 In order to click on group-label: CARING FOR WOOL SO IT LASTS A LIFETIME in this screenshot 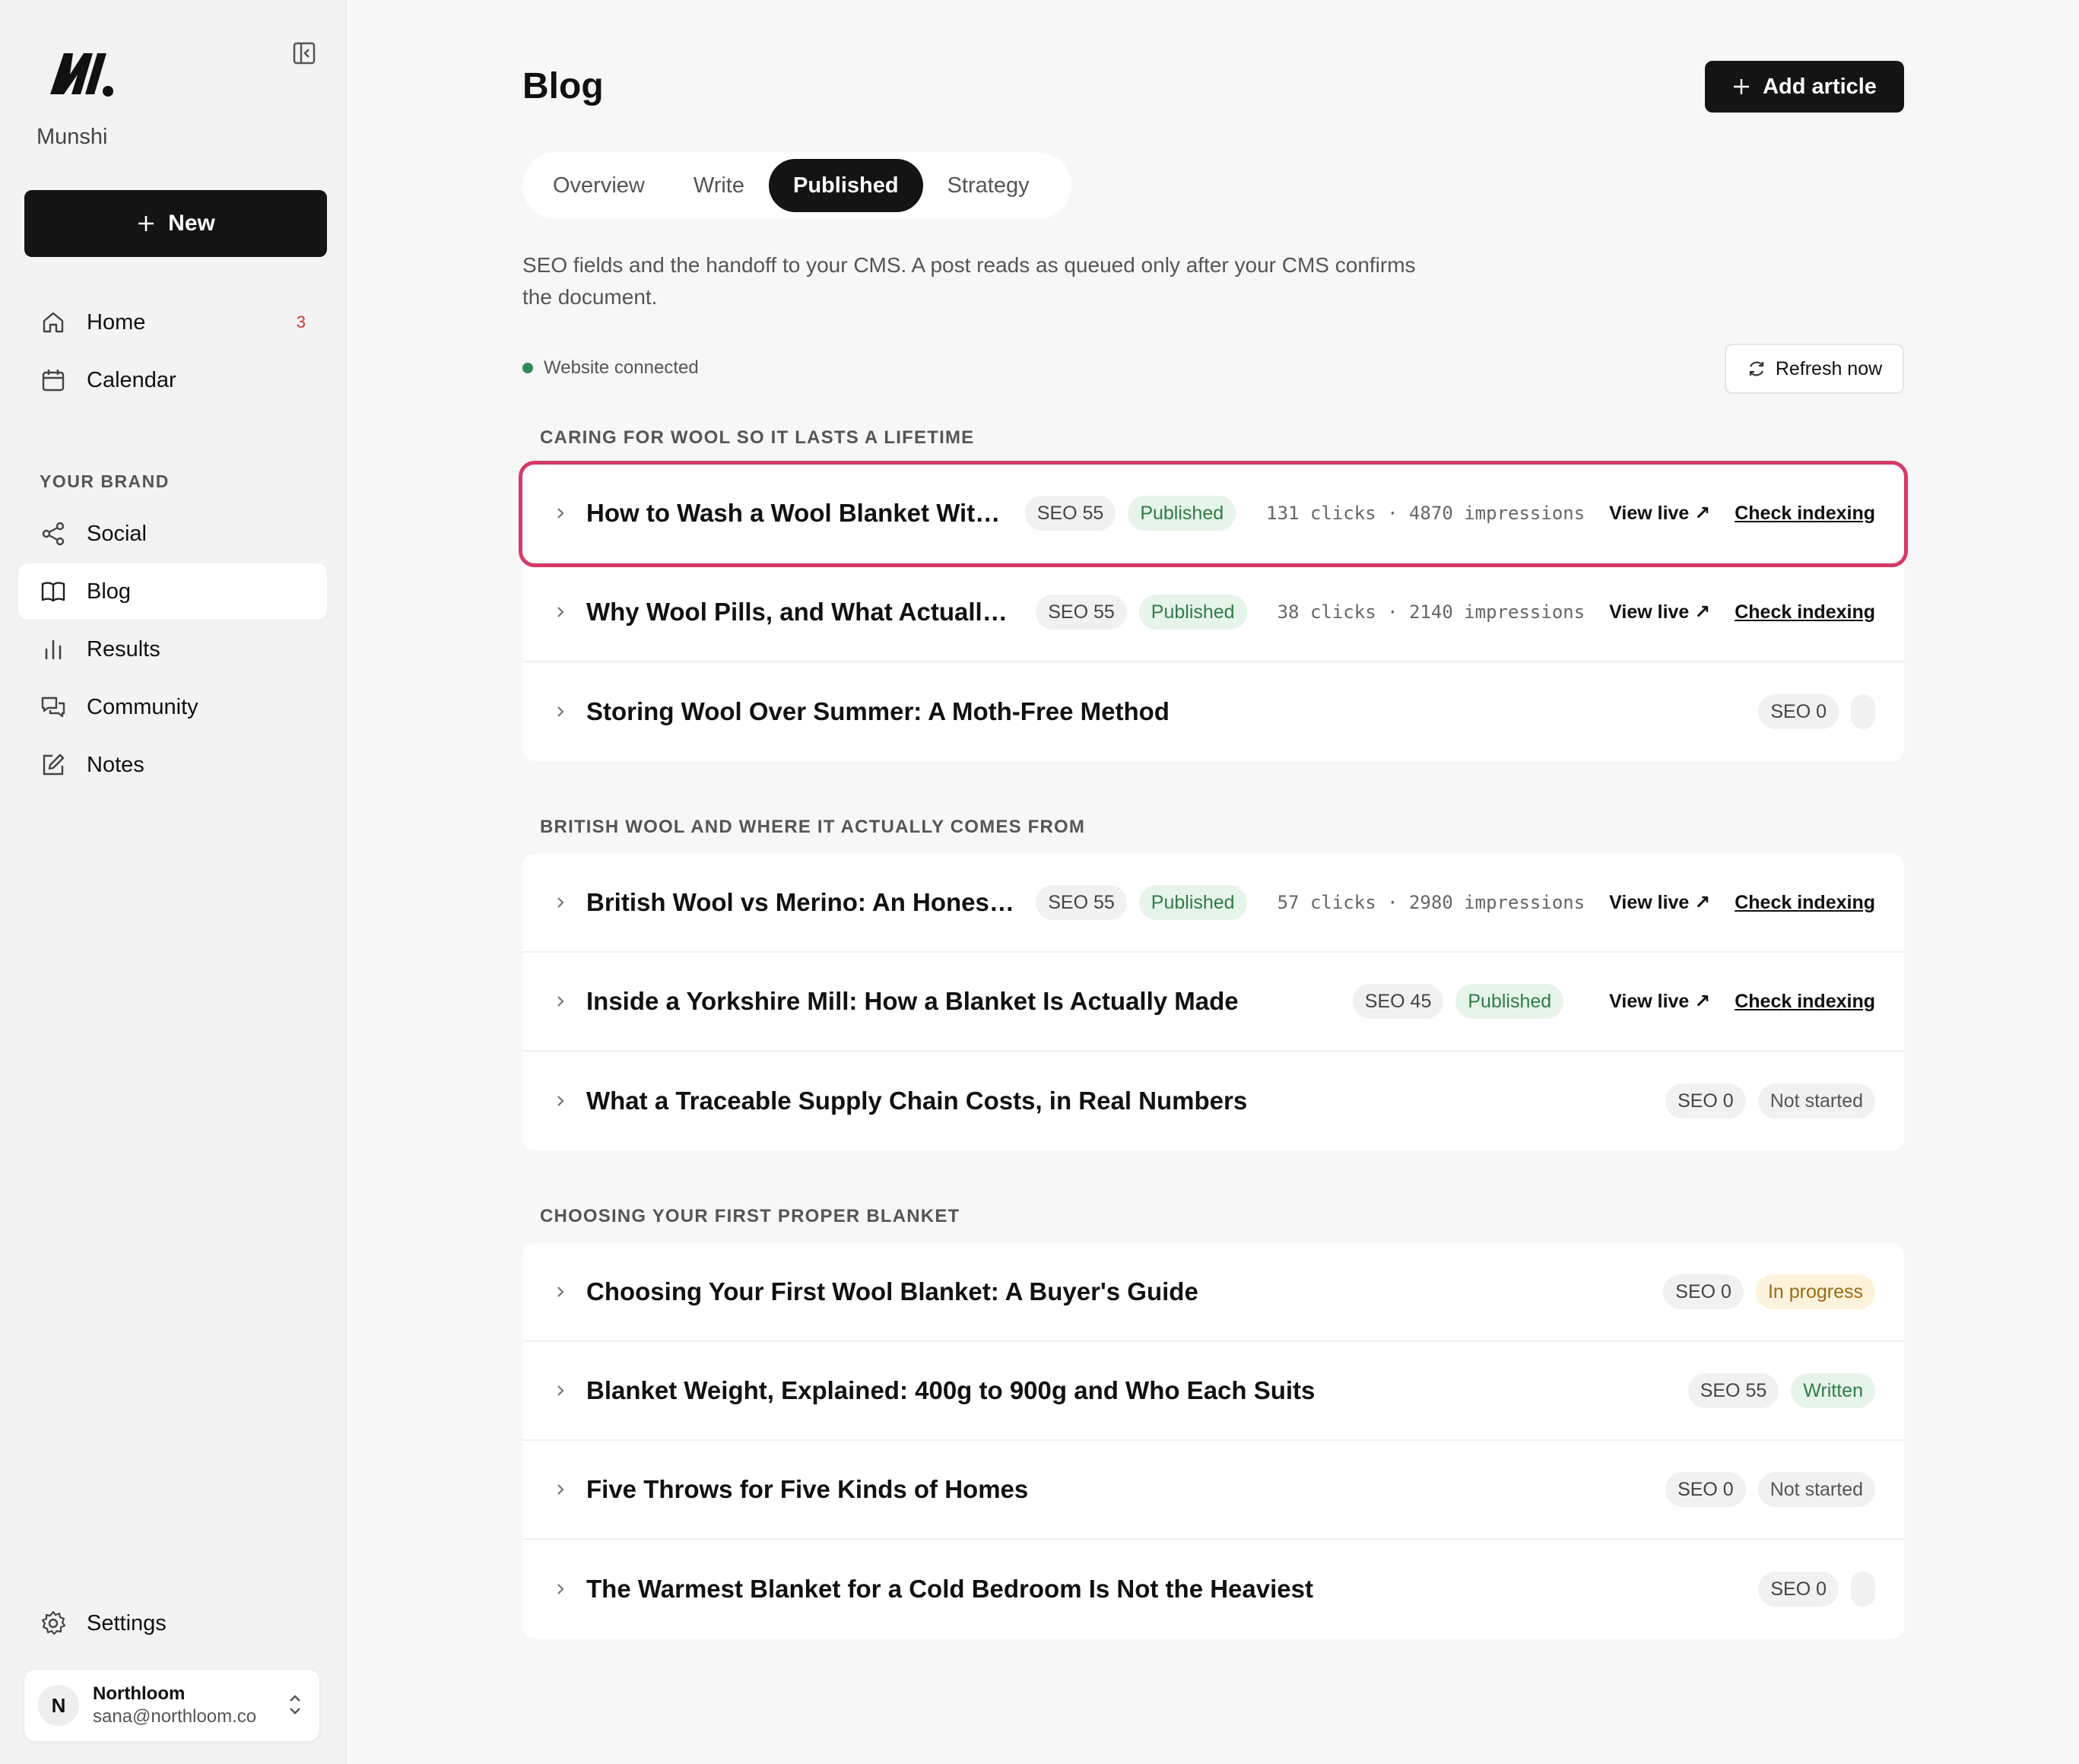, I will do `click(757, 438)`.